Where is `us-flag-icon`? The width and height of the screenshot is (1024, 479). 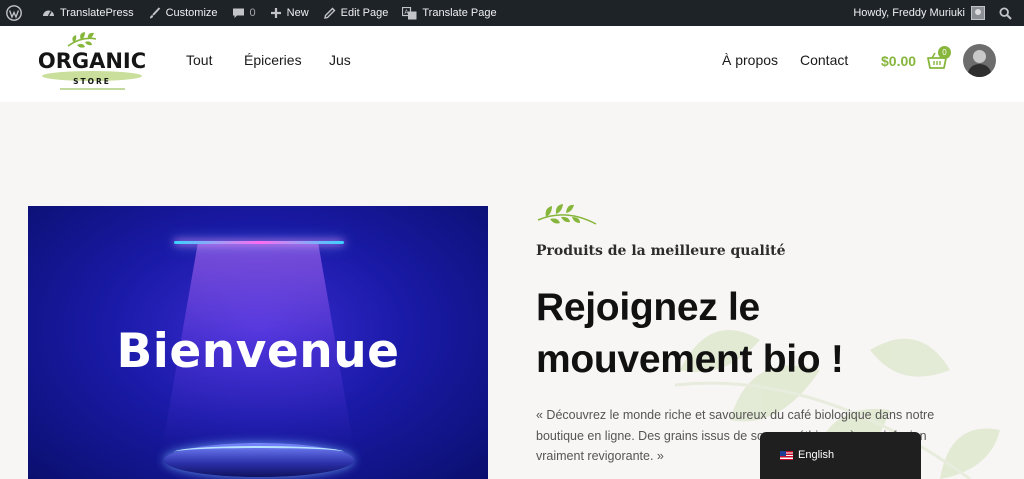
us-flag-icon is located at coordinates (786, 455).